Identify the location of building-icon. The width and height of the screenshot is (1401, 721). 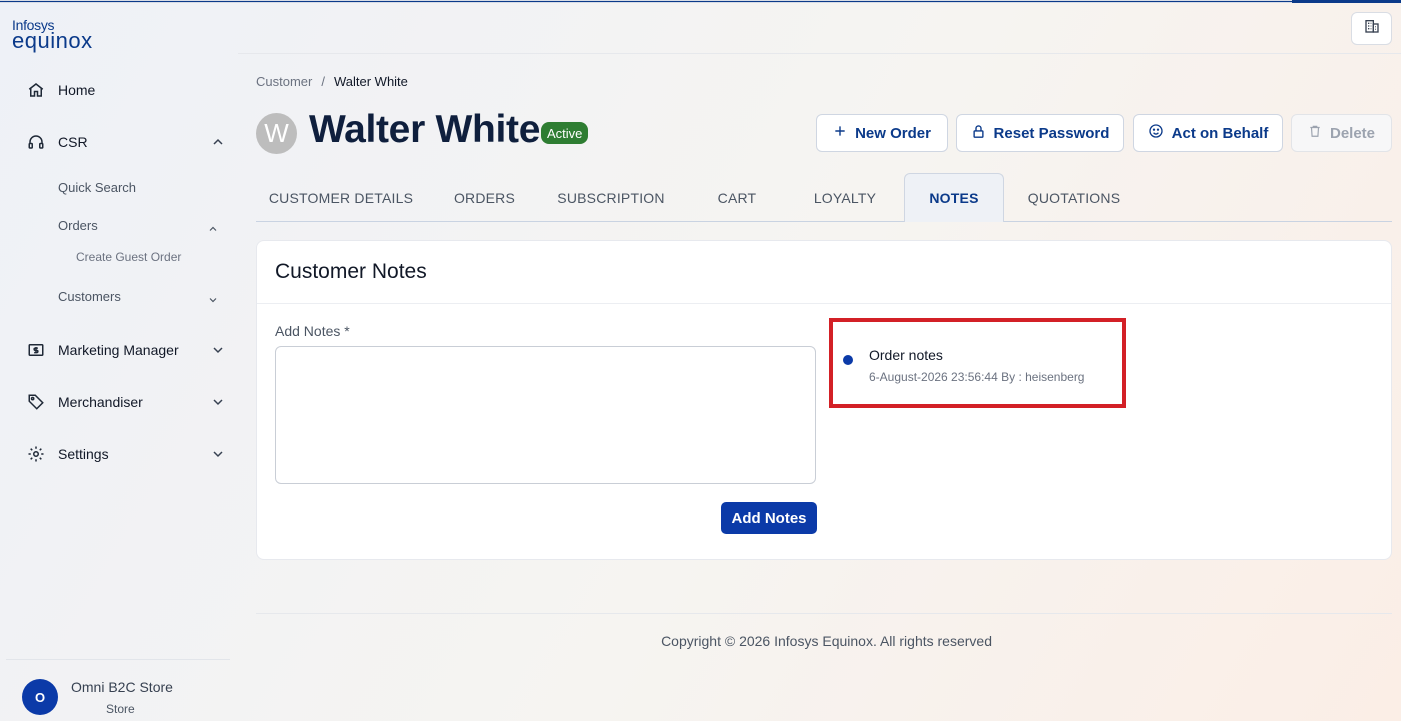
(1372, 28).